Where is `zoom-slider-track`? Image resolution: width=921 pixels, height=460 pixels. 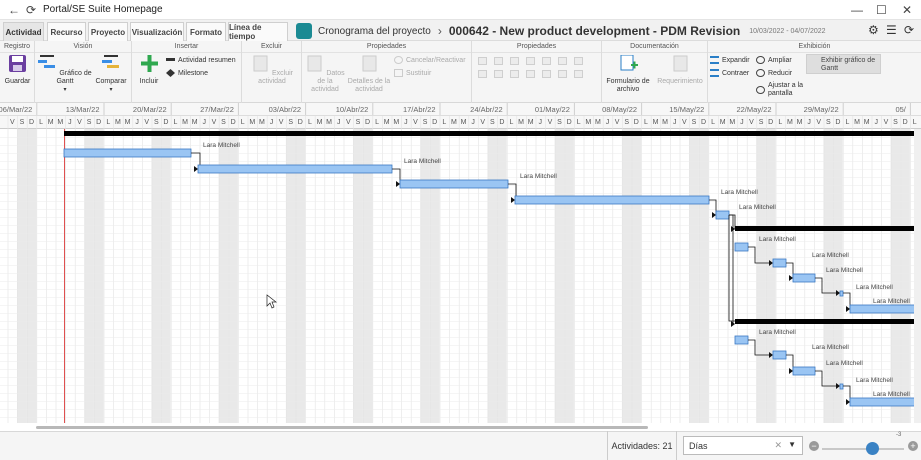 zoom-slider-track is located at coordinates (863, 449).